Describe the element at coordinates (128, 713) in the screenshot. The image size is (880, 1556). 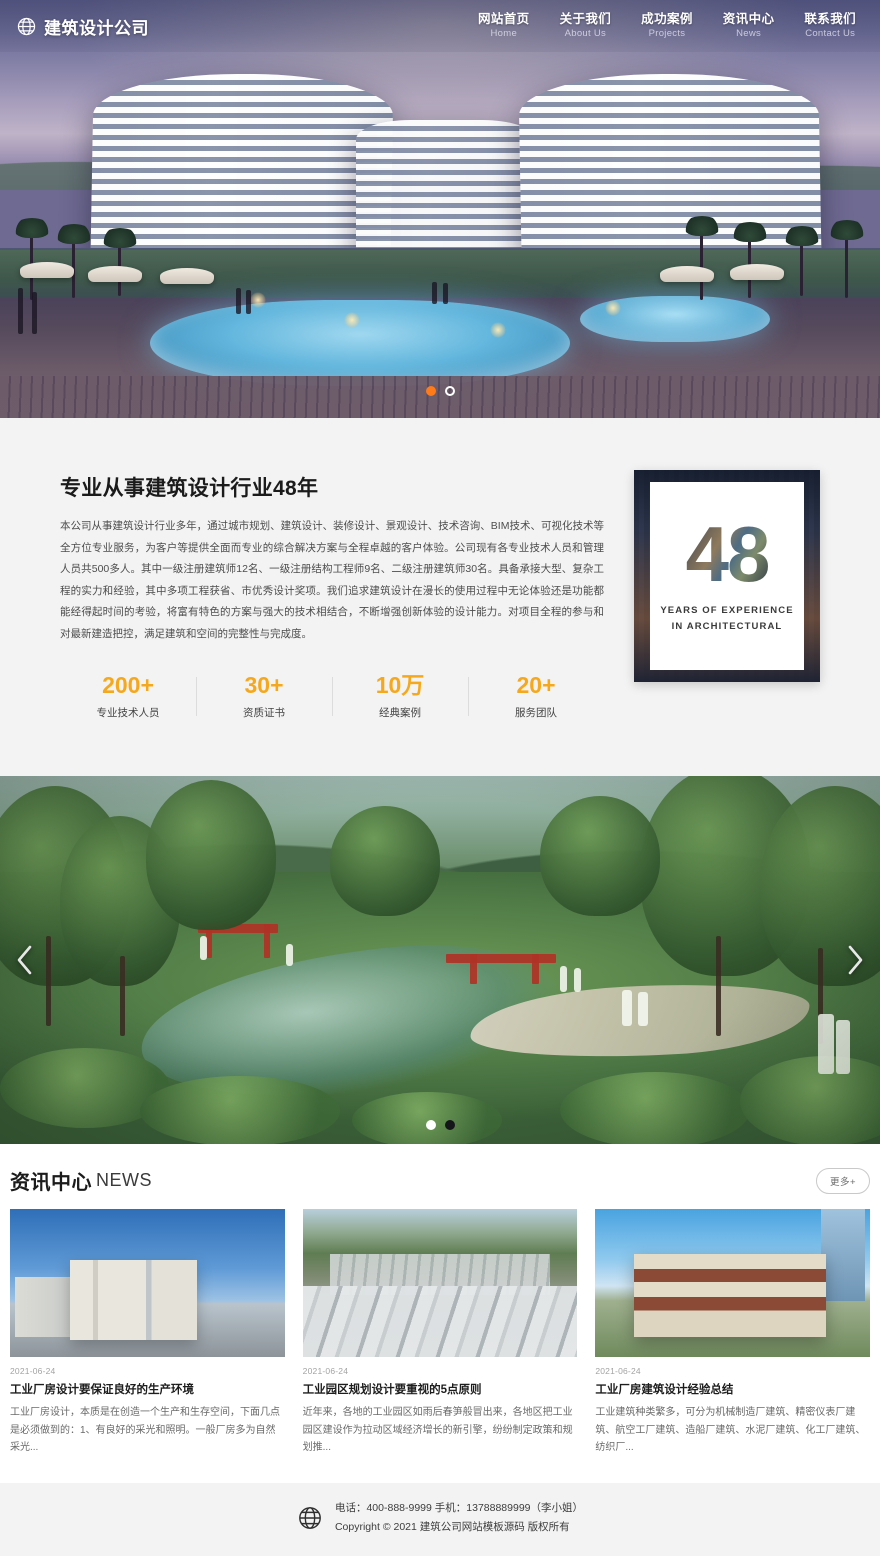
I see `stat-label: 专业技术人员` at that location.